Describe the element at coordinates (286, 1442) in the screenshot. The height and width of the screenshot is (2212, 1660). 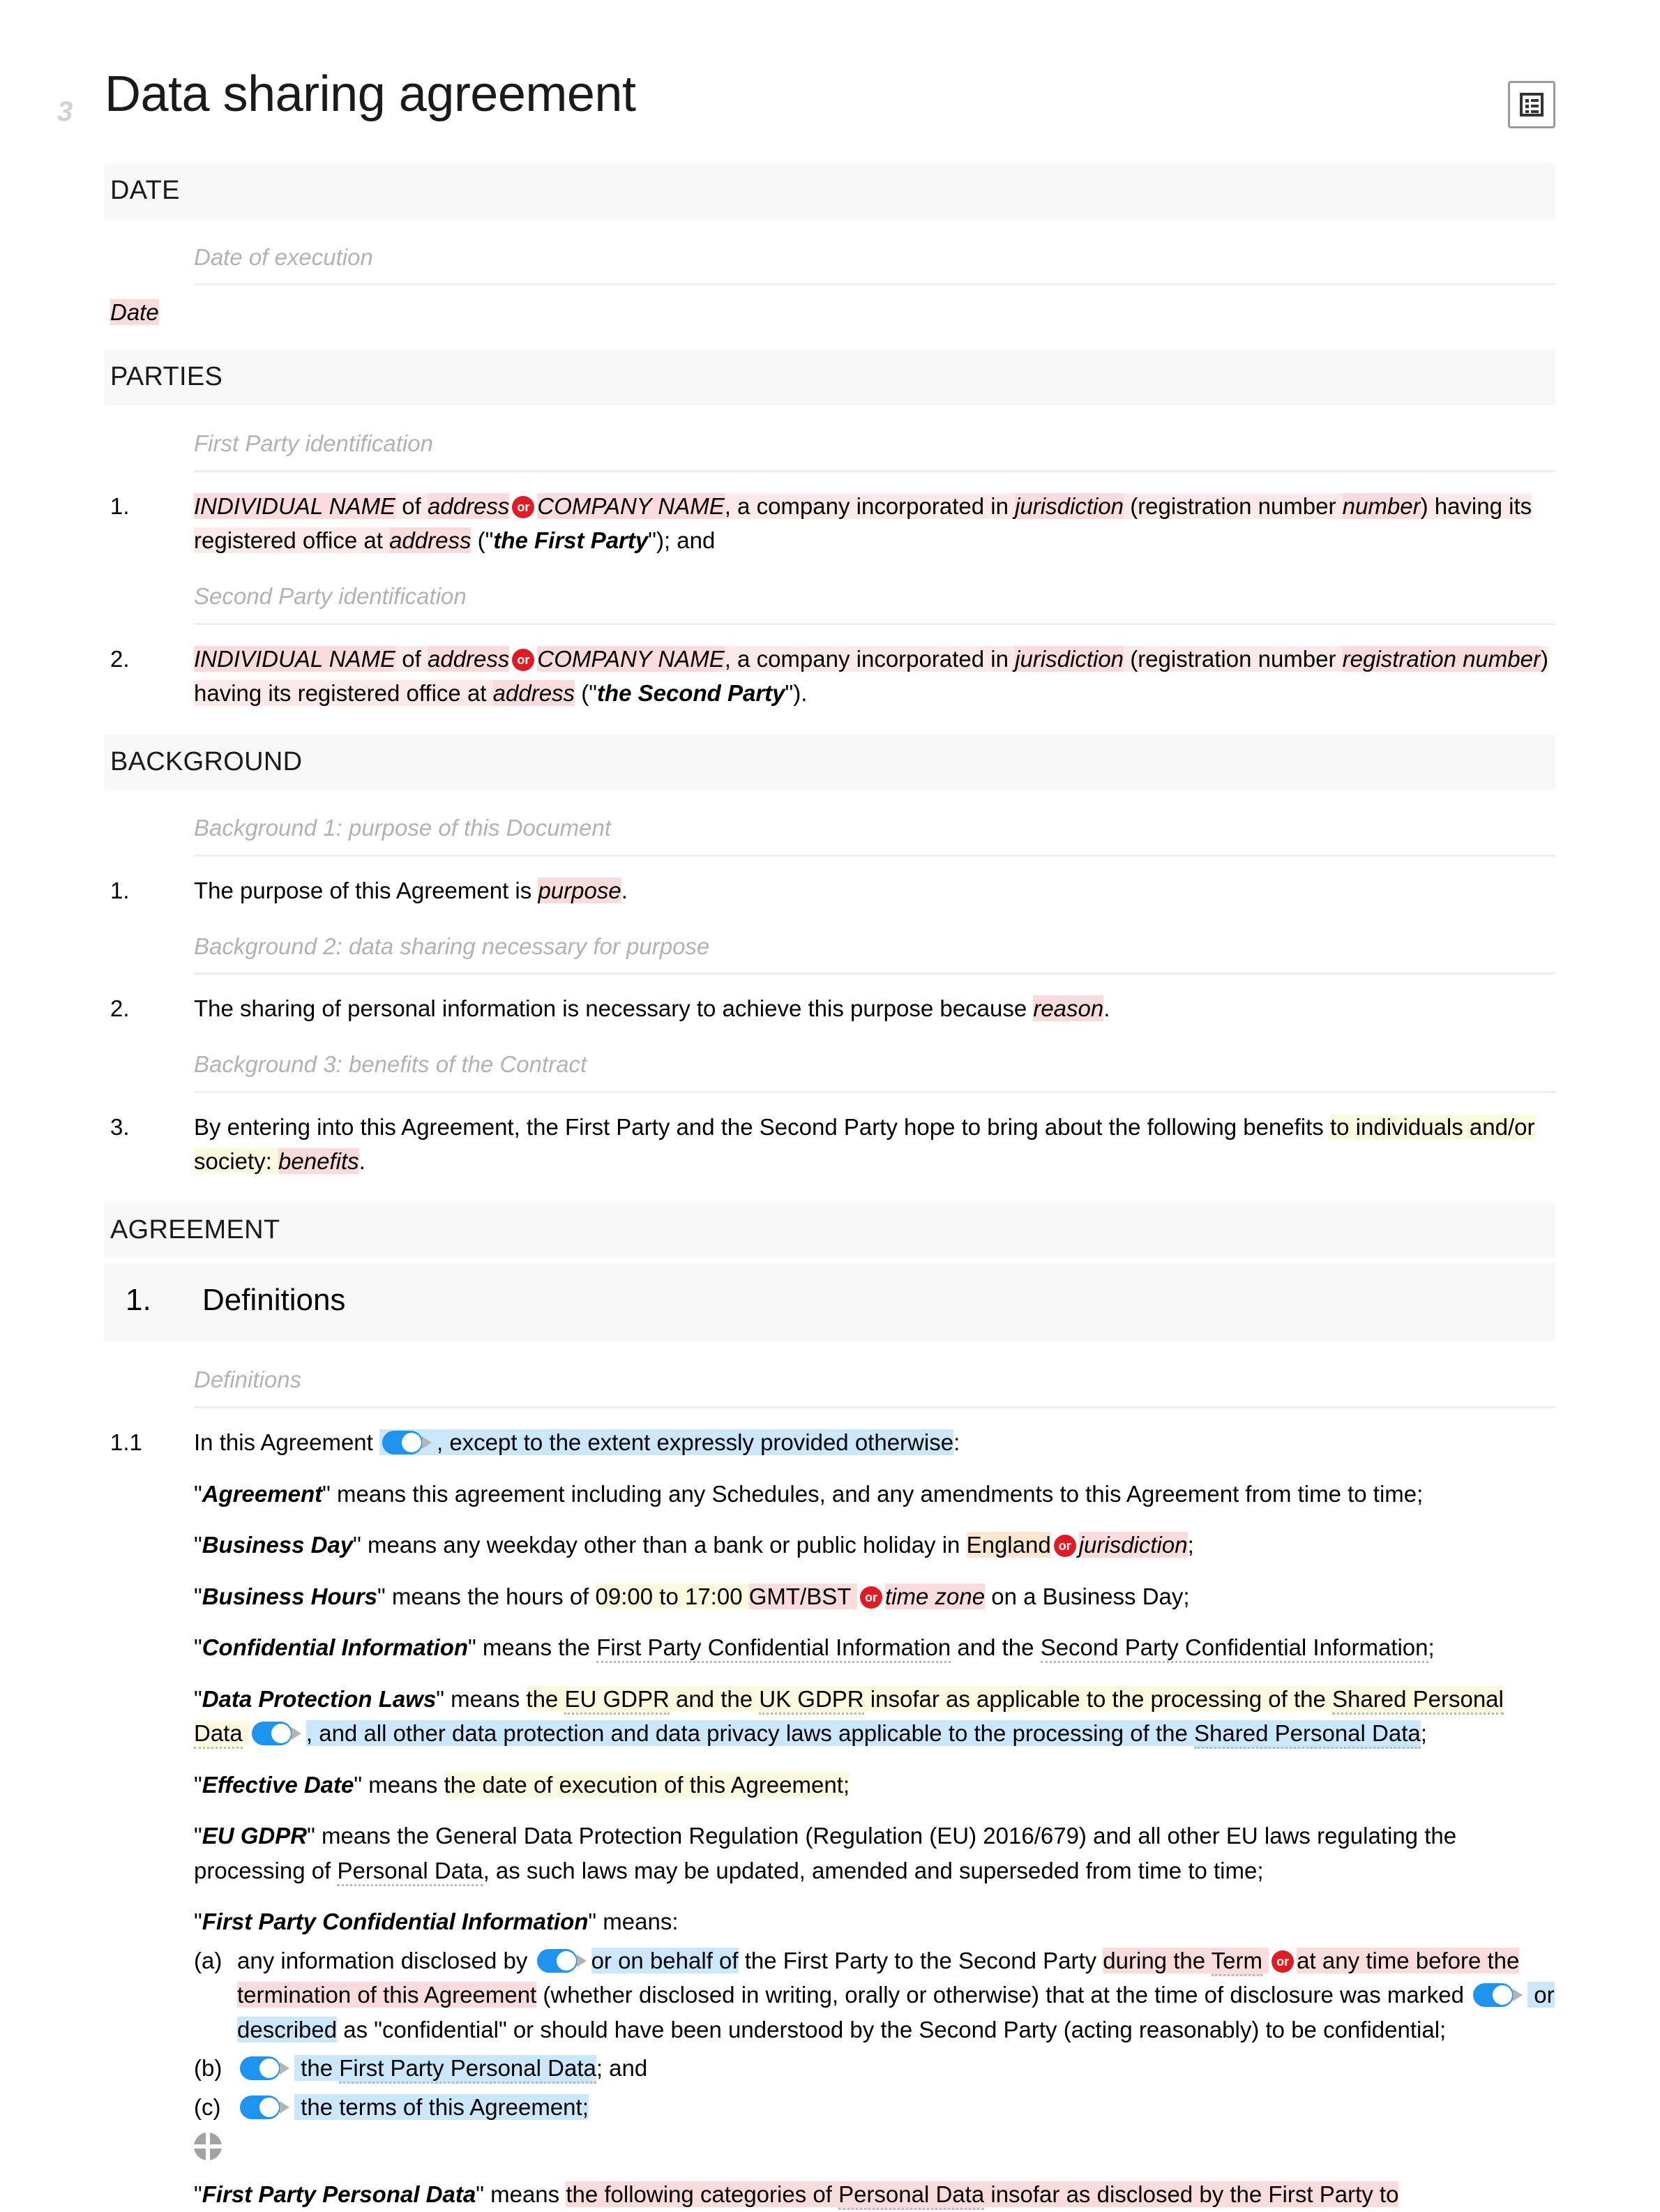
I see `text-pre: In this Agreement` at that location.